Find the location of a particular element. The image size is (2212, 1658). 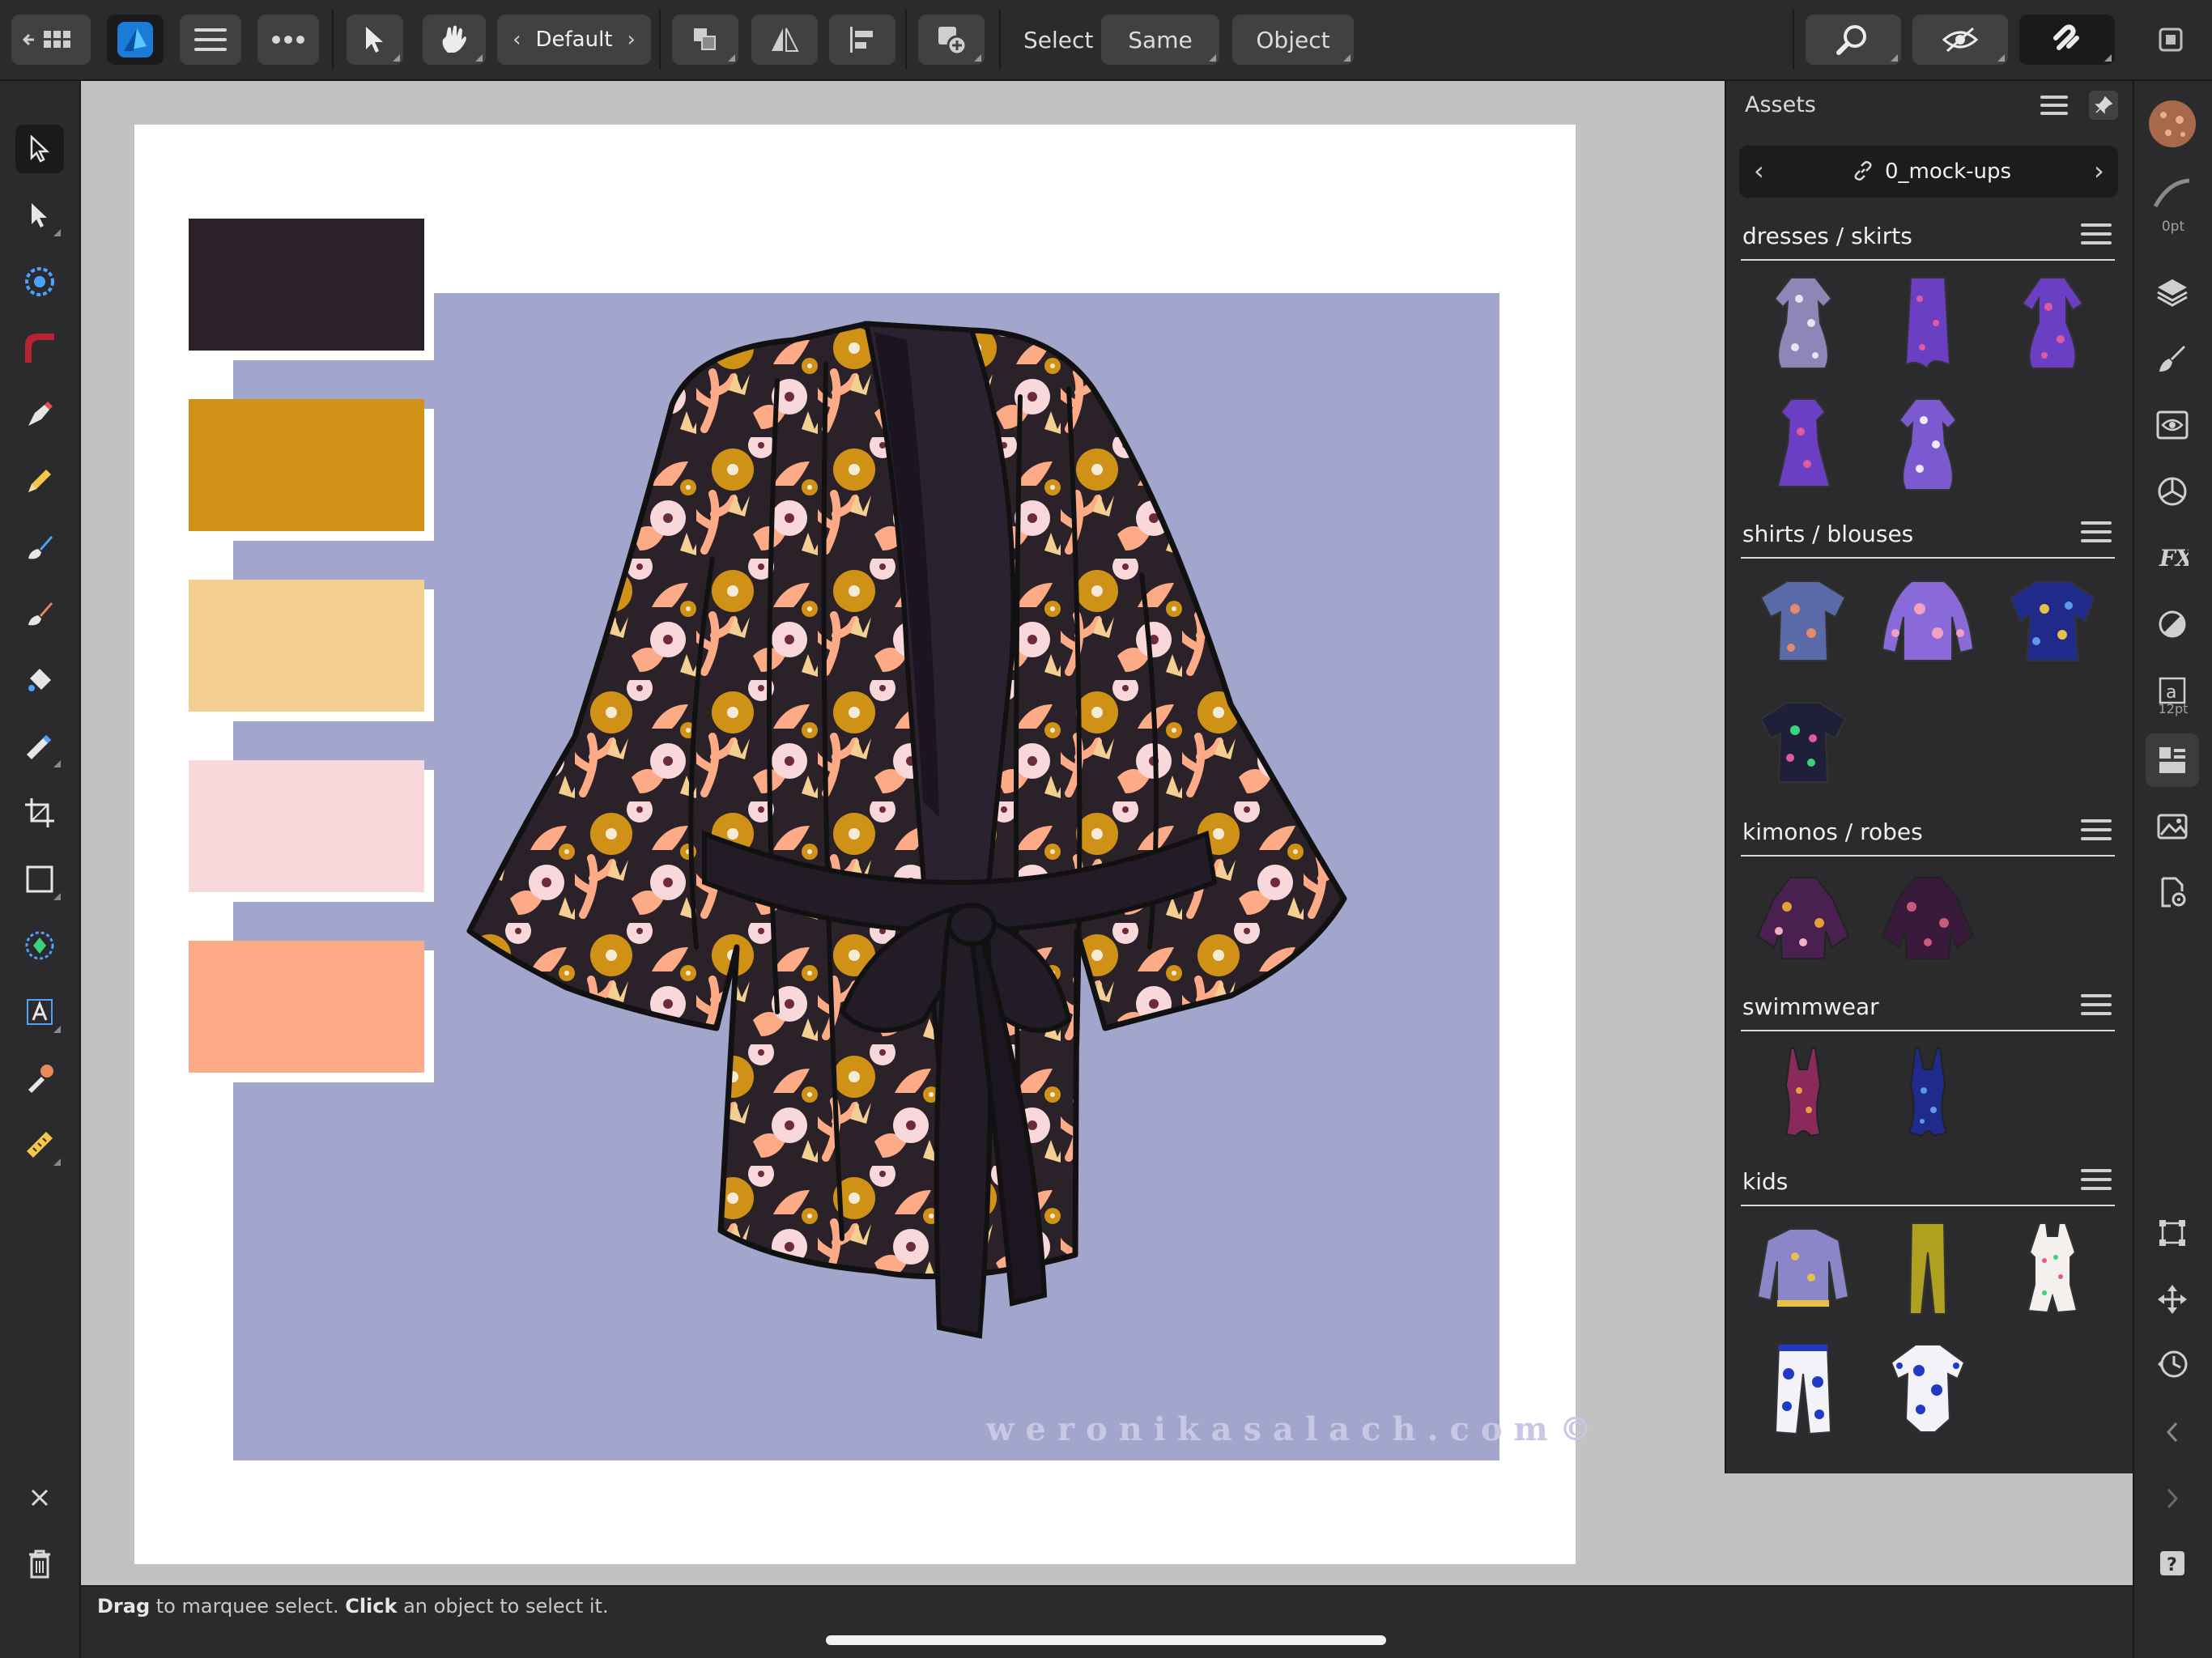

shape-builder-icon is located at coordinates (39, 945).